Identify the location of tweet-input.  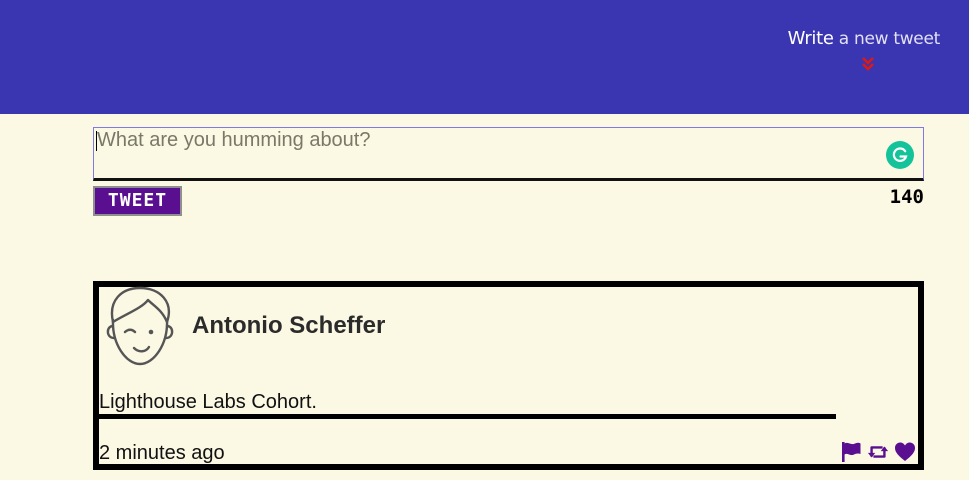
(508, 153).